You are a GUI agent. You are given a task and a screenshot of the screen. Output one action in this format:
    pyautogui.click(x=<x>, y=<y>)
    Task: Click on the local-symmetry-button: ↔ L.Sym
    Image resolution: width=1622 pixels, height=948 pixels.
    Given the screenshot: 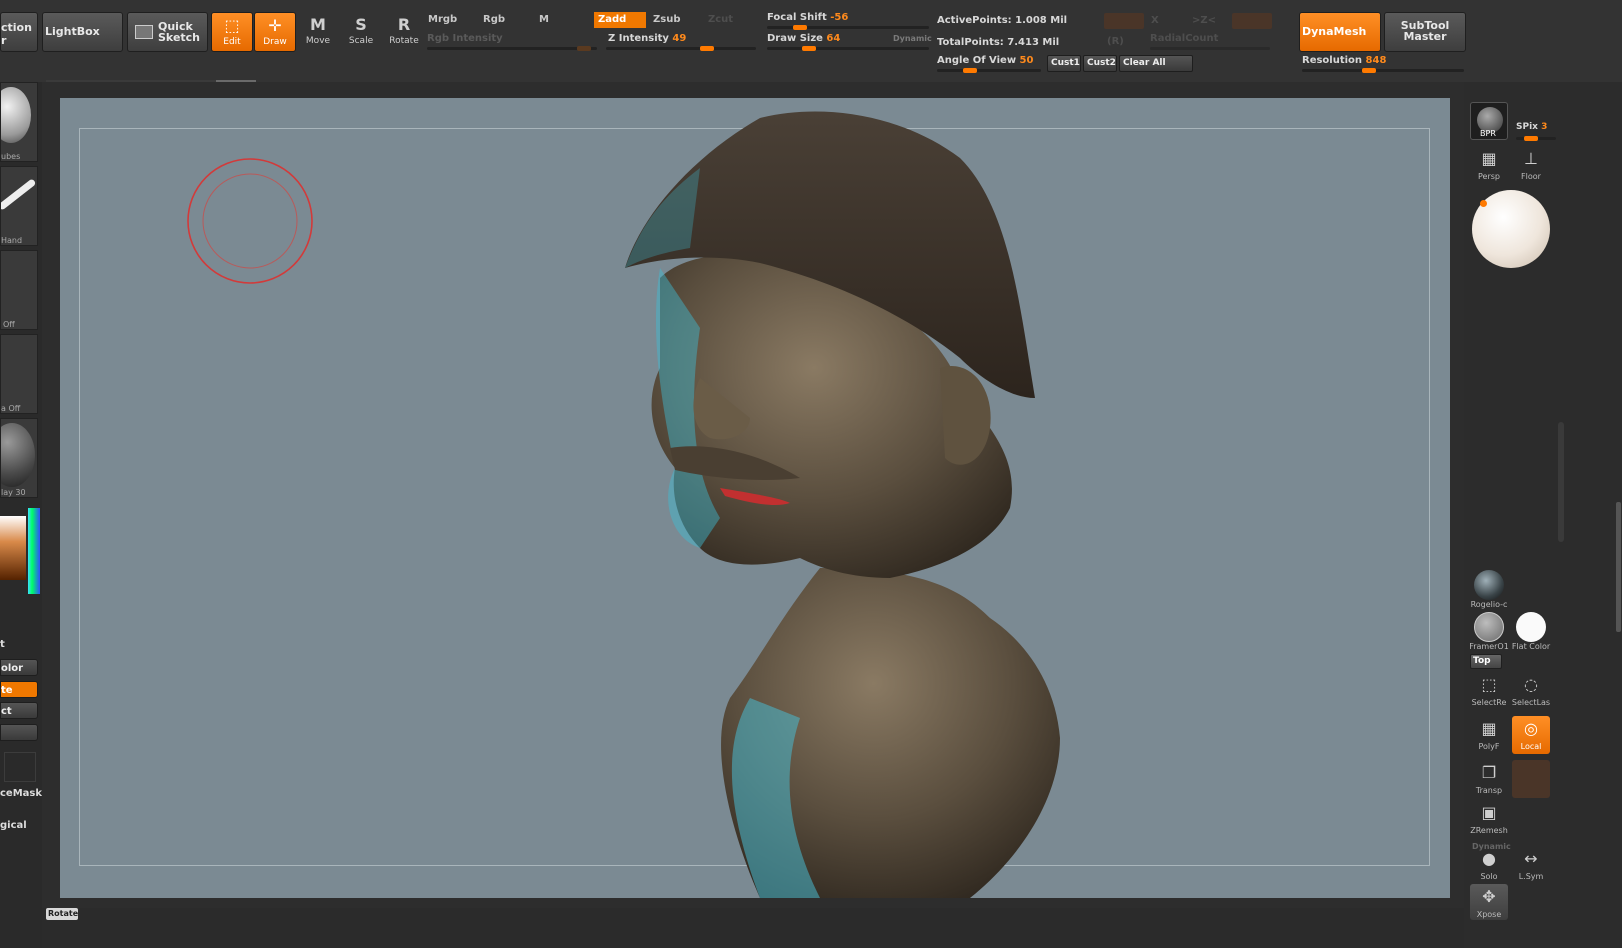 What is the action you would take?
    pyautogui.click(x=1531, y=868)
    